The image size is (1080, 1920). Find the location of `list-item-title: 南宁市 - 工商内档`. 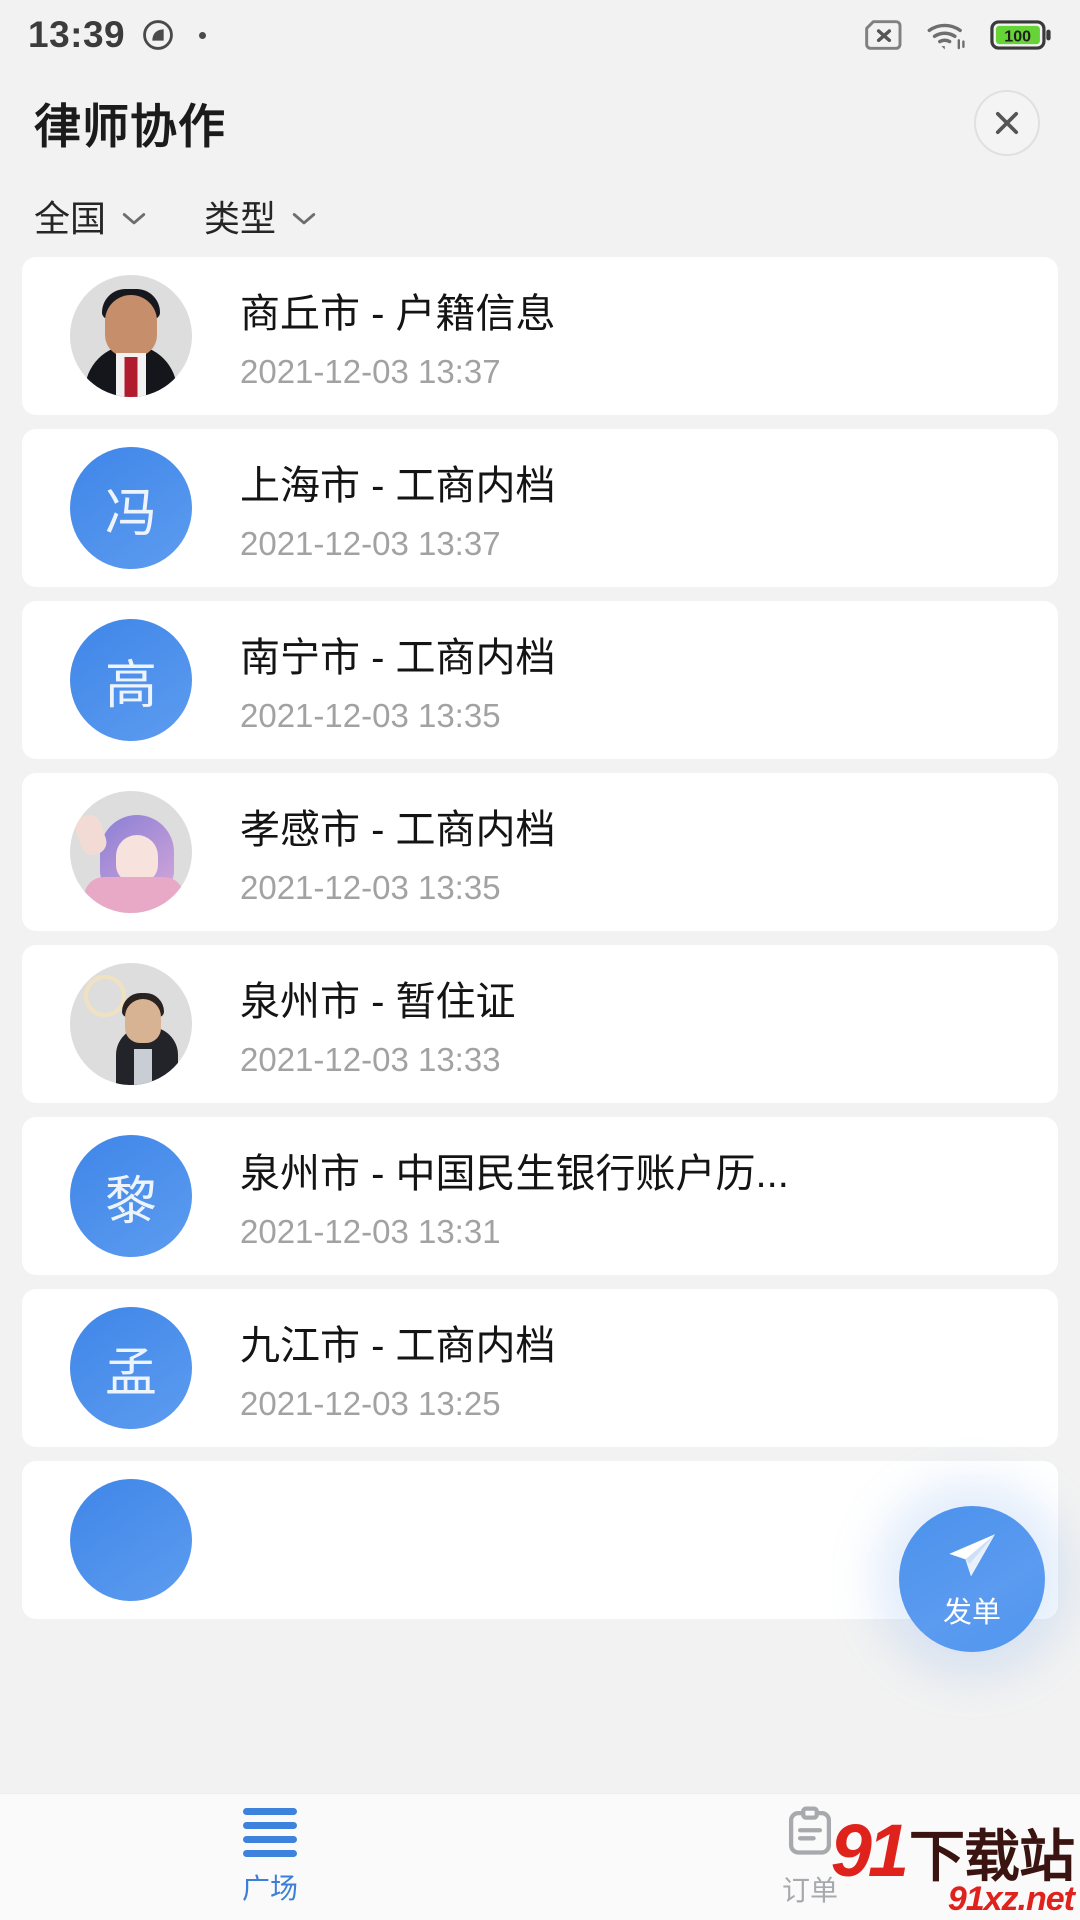

list-item-title: 南宁市 - 工商内档 is located at coordinates (398, 658).